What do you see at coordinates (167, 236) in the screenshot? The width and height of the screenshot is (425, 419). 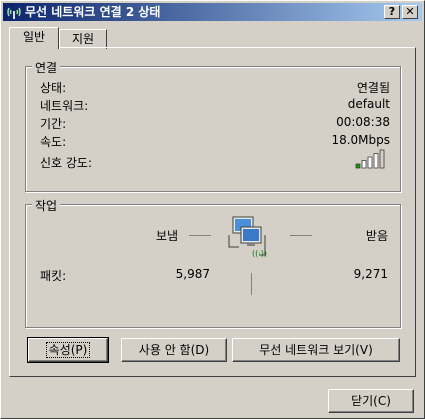 I see `sent-label: 보냄` at bounding box center [167, 236].